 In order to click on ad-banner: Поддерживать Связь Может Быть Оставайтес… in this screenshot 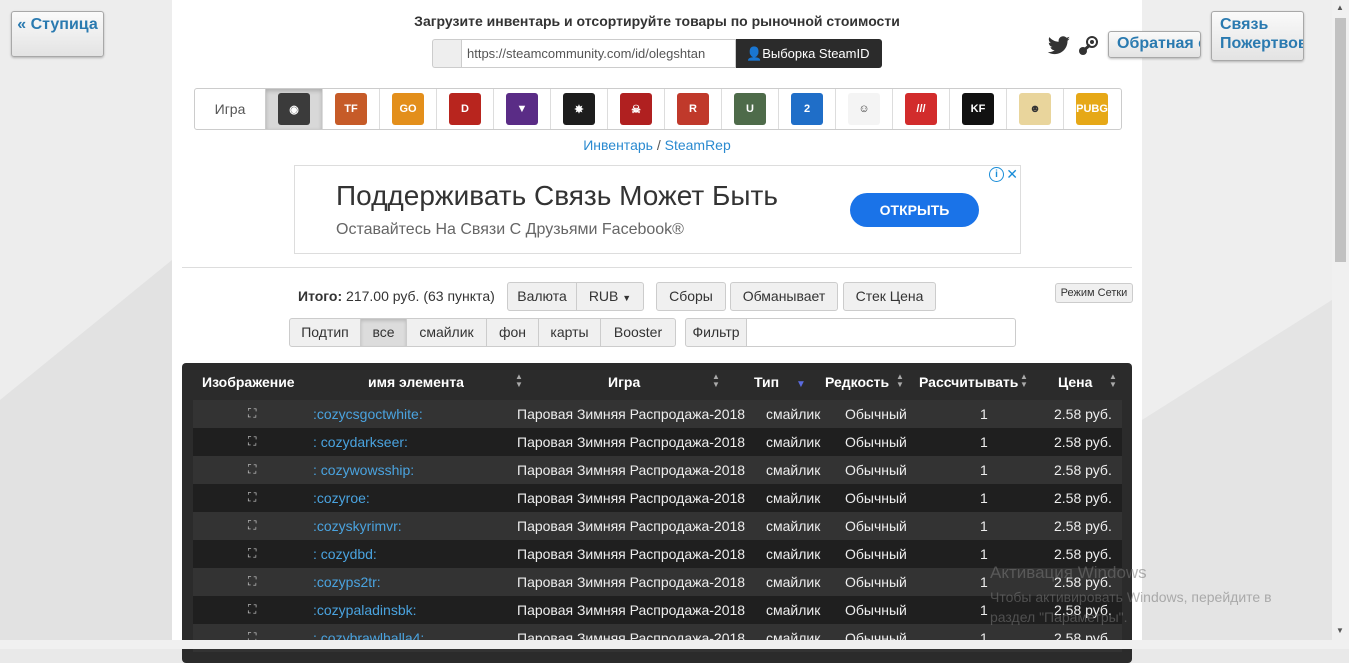, I will do `click(657, 209)`.